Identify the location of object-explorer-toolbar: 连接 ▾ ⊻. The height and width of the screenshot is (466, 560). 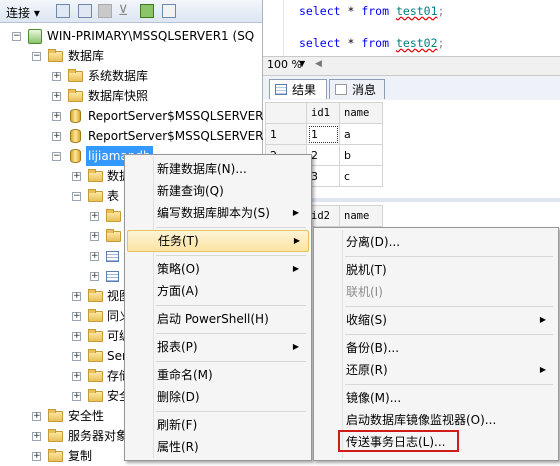
(131, 11).